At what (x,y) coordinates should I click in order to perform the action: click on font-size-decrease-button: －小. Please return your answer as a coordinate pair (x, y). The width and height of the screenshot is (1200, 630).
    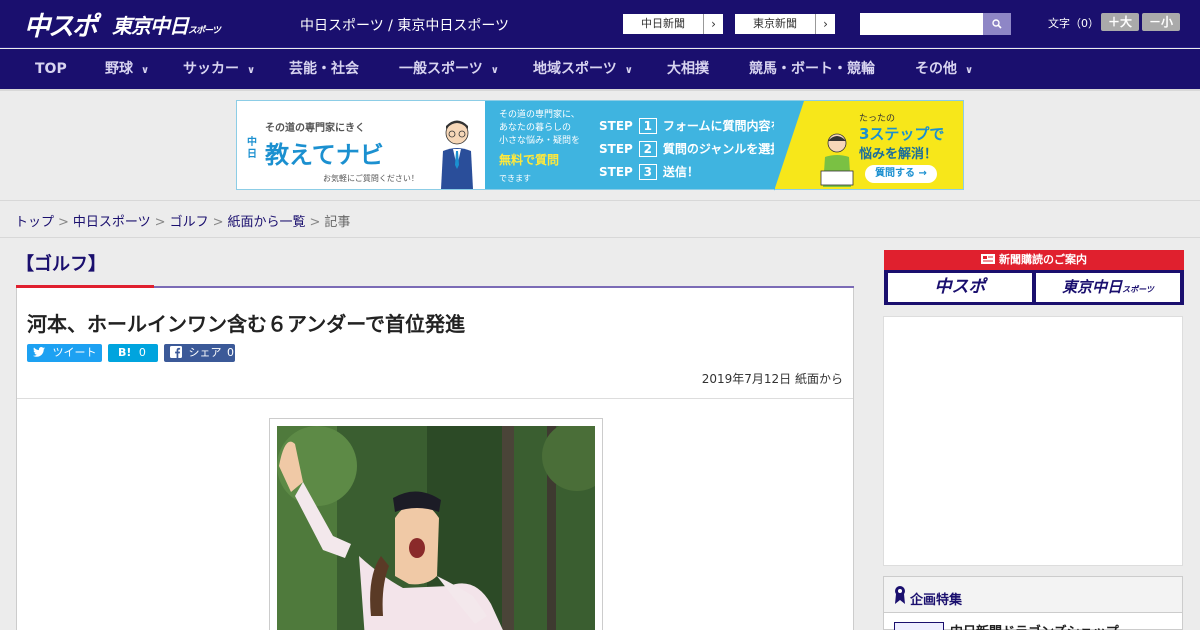
    Looking at the image, I should click on (1161, 22).